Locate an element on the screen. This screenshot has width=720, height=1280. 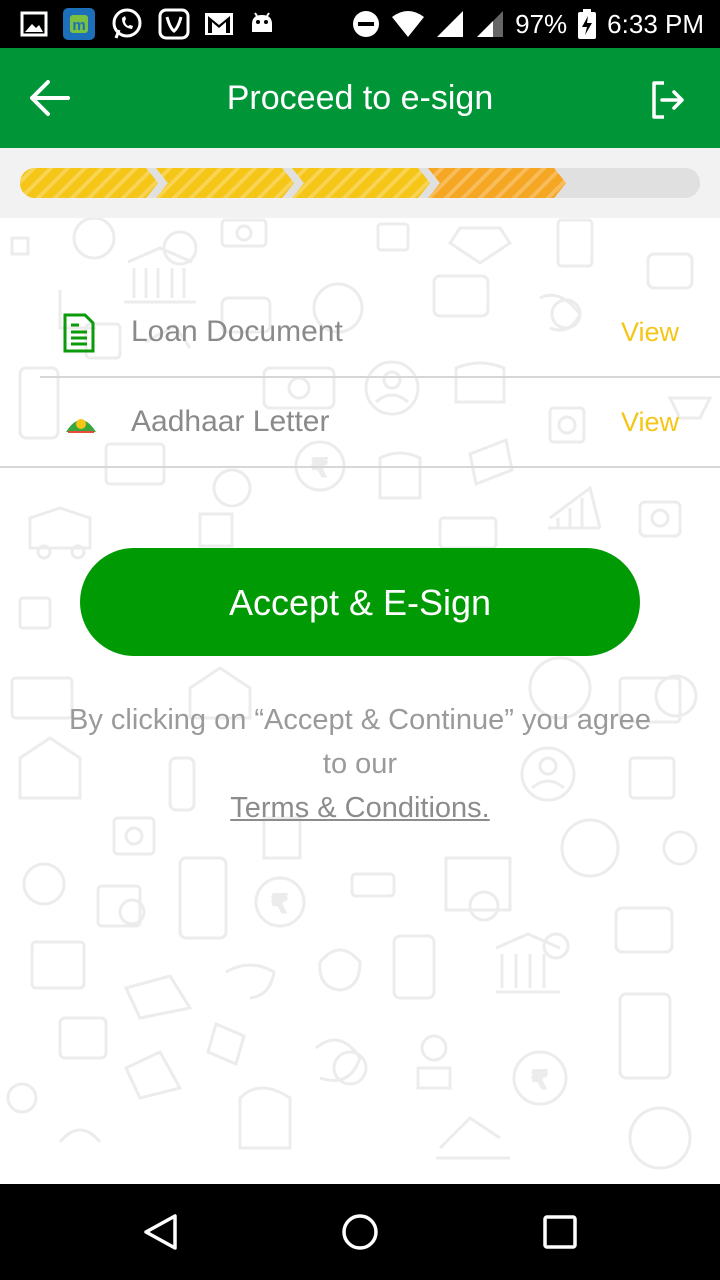
logout-icon is located at coordinates (668, 100).